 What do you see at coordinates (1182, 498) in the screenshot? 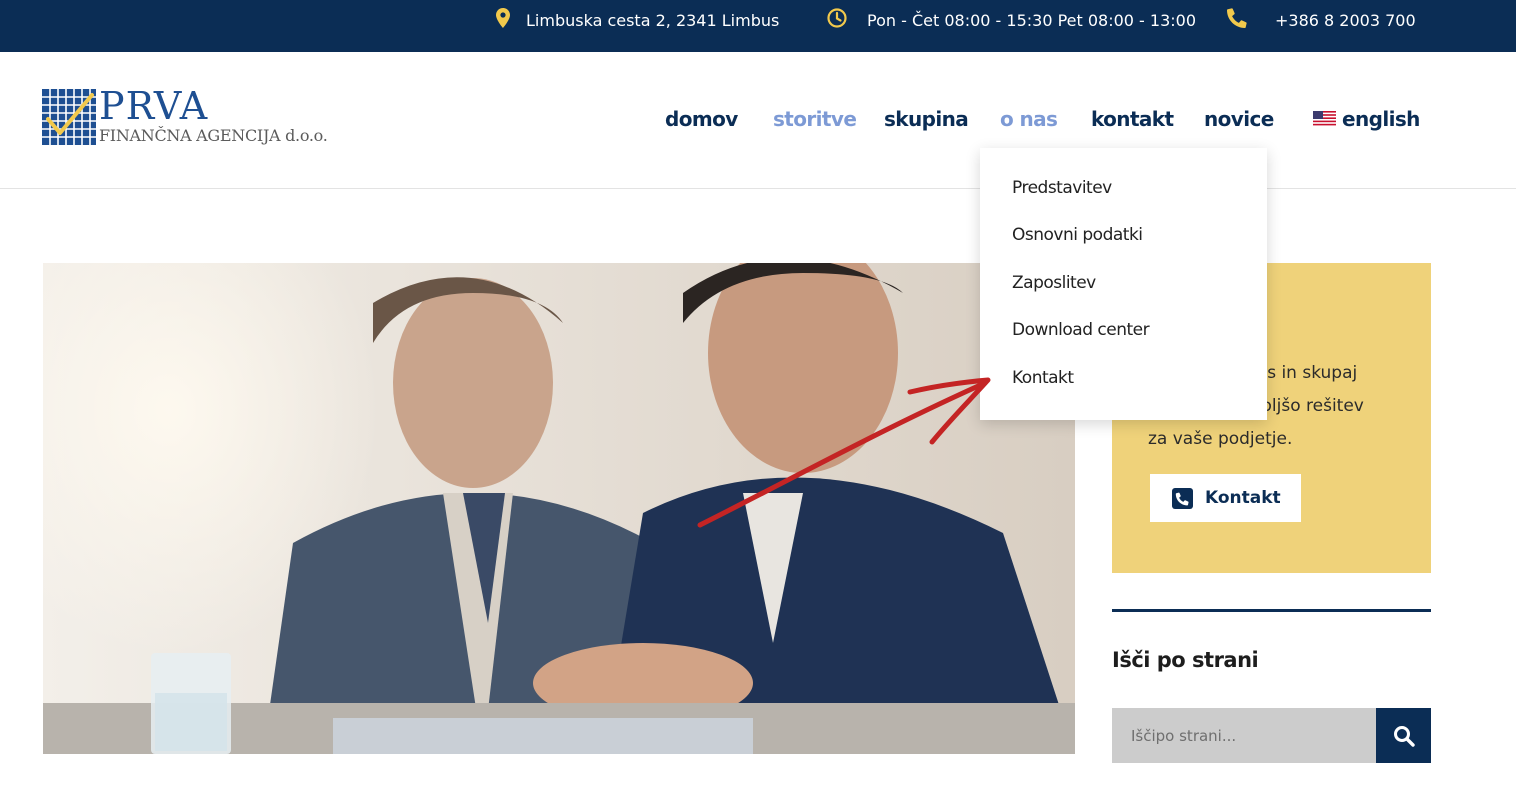
I see `phone-square-icon` at bounding box center [1182, 498].